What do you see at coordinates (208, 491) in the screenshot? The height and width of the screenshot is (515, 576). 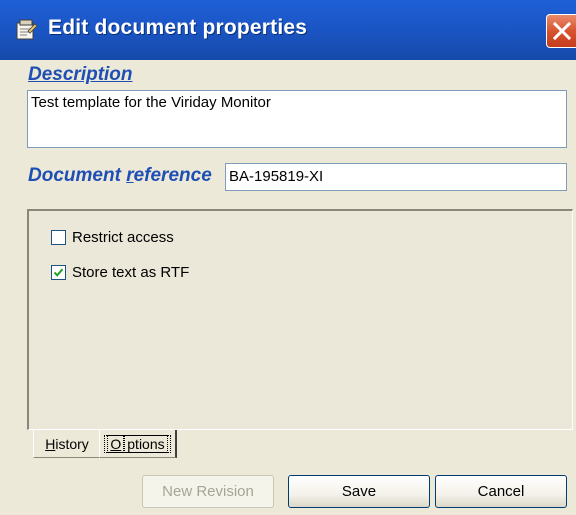 I see `new-revision-button: New Revision` at bounding box center [208, 491].